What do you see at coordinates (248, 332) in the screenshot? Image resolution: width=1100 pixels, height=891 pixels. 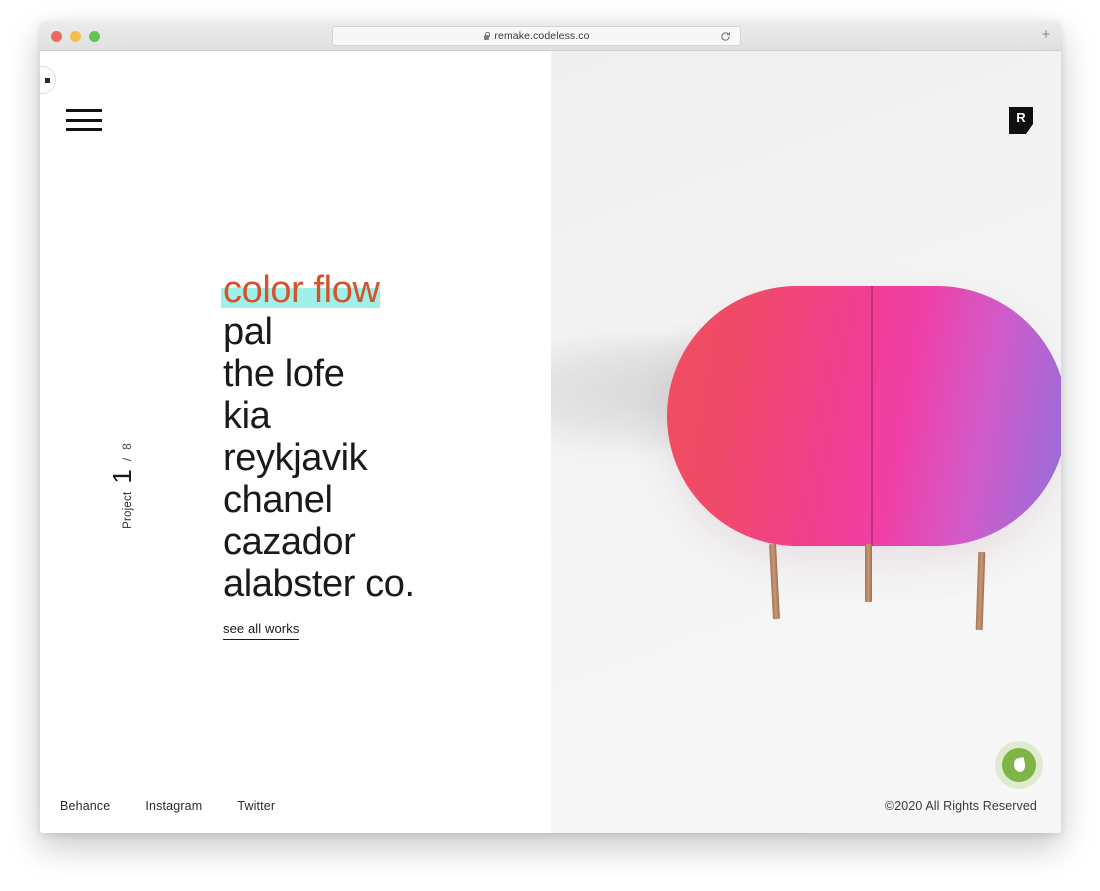 I see `project-list-item-label: pal` at bounding box center [248, 332].